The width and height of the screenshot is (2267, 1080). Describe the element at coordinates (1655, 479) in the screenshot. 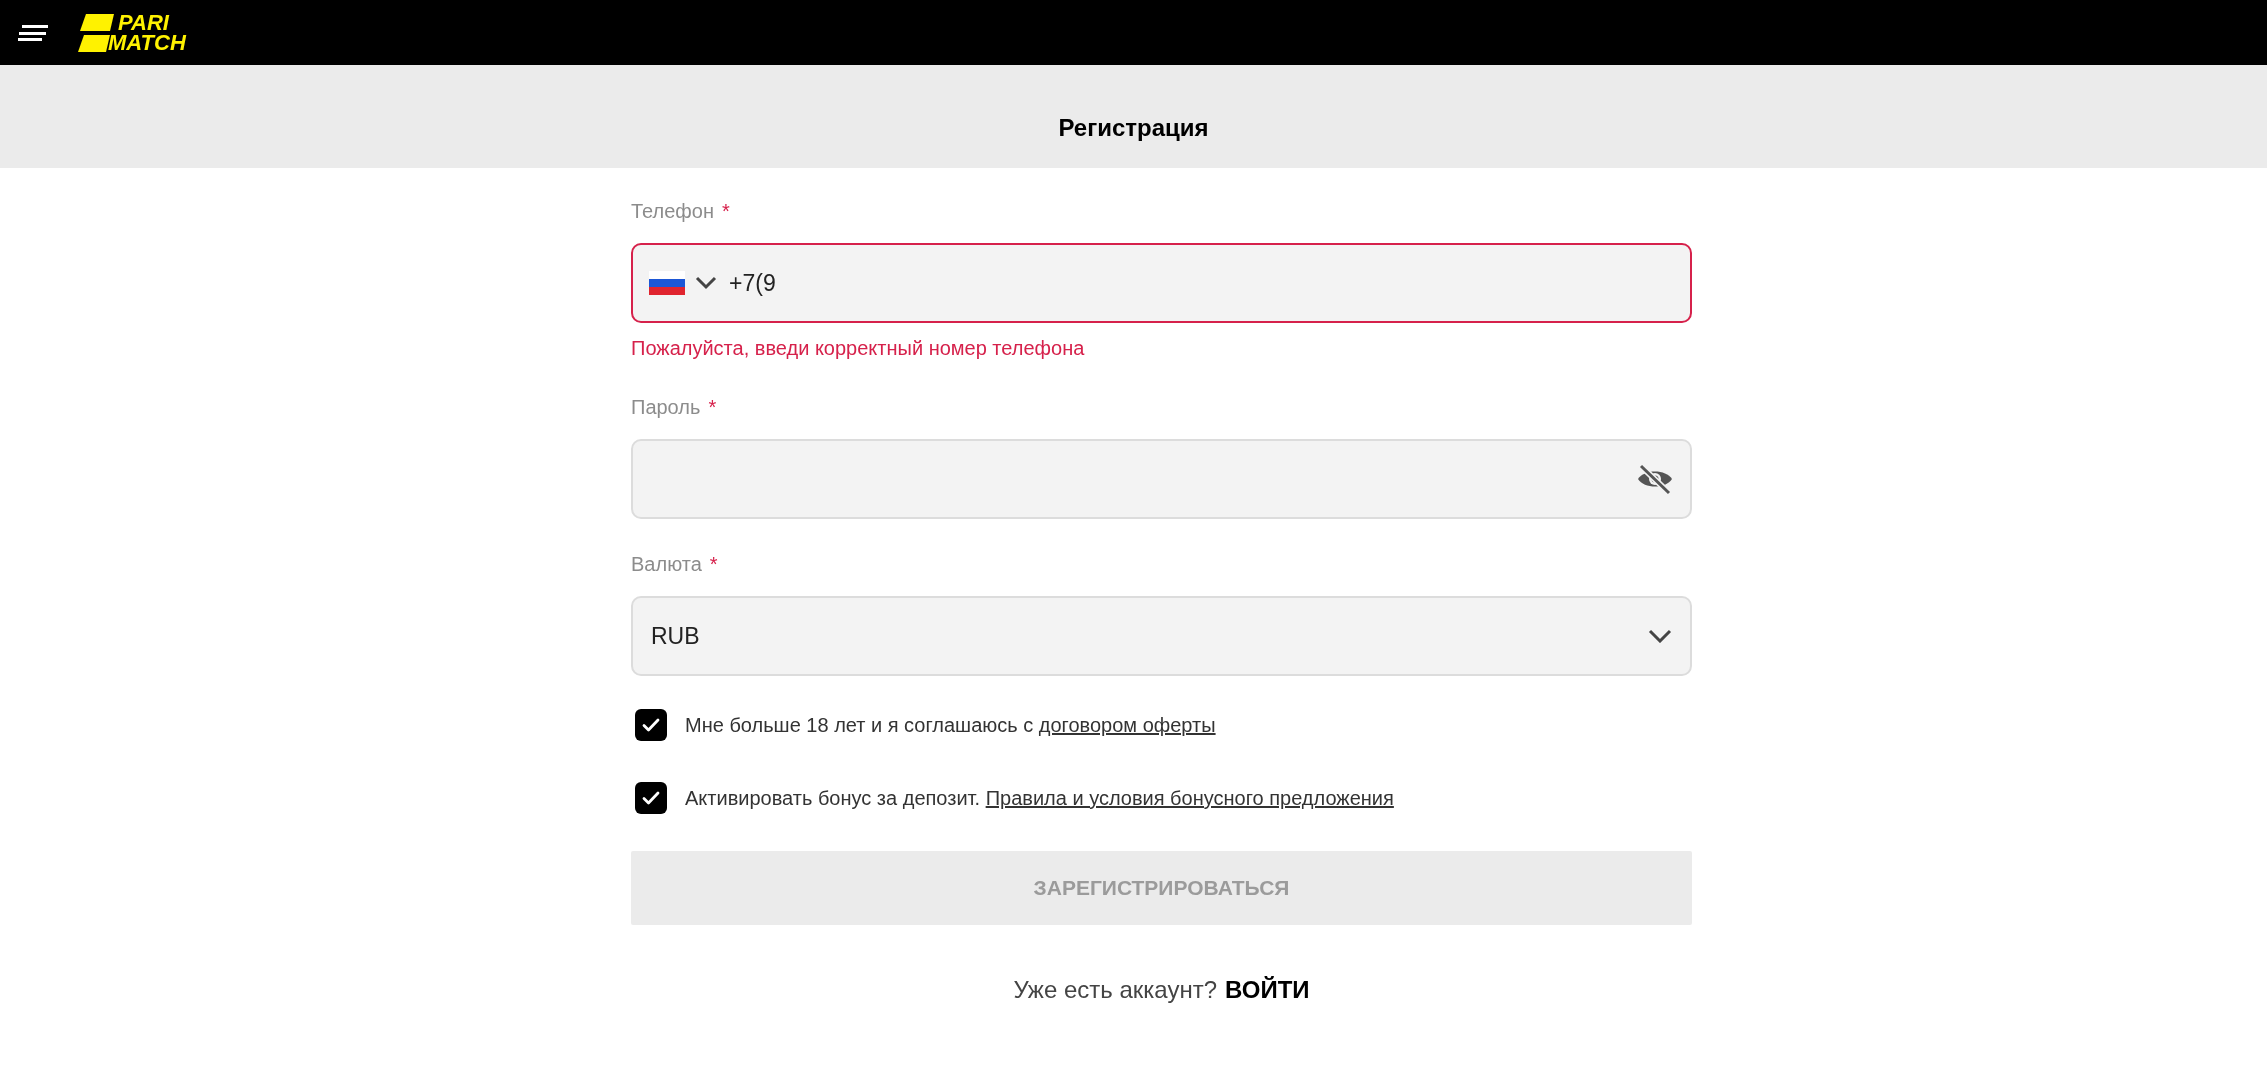

I see `eye-off-icon` at that location.